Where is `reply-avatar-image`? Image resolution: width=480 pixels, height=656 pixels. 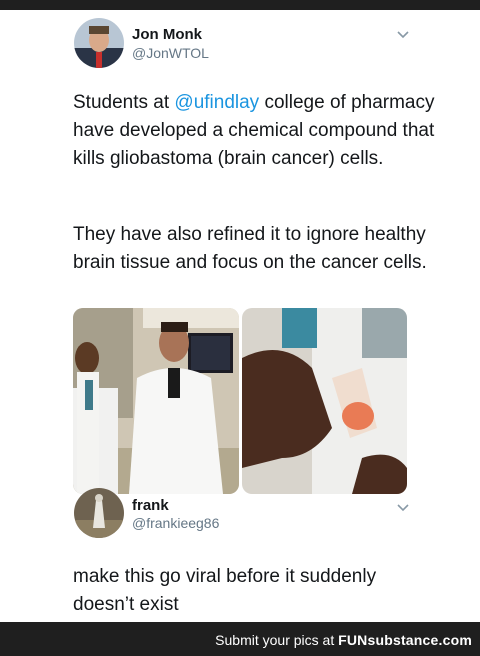
reply-avatar-image is located at coordinates (99, 513).